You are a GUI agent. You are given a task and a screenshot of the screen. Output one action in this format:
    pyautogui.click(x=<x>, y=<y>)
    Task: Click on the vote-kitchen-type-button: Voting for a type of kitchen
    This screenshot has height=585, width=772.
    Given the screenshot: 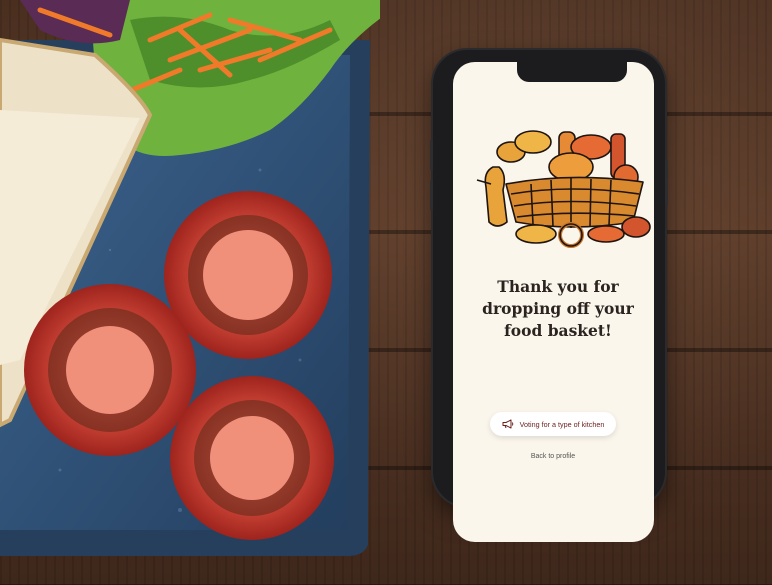 What is the action you would take?
    pyautogui.click(x=553, y=424)
    